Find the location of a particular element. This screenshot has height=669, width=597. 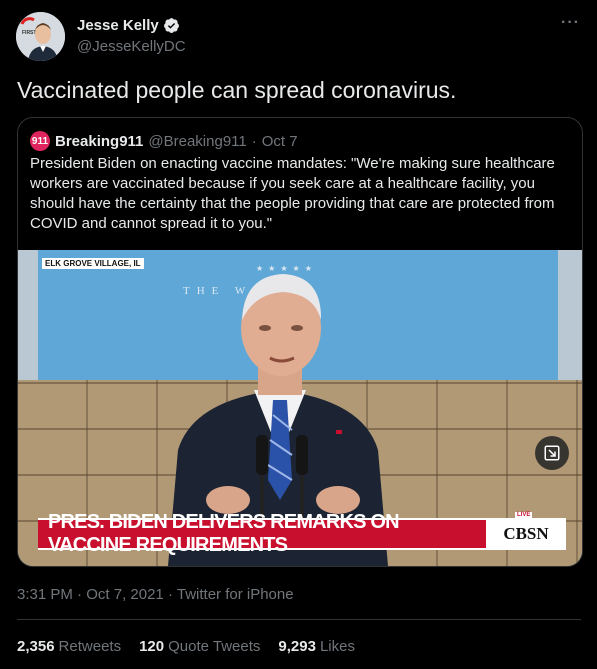

verified-badge-icon is located at coordinates (171, 25).